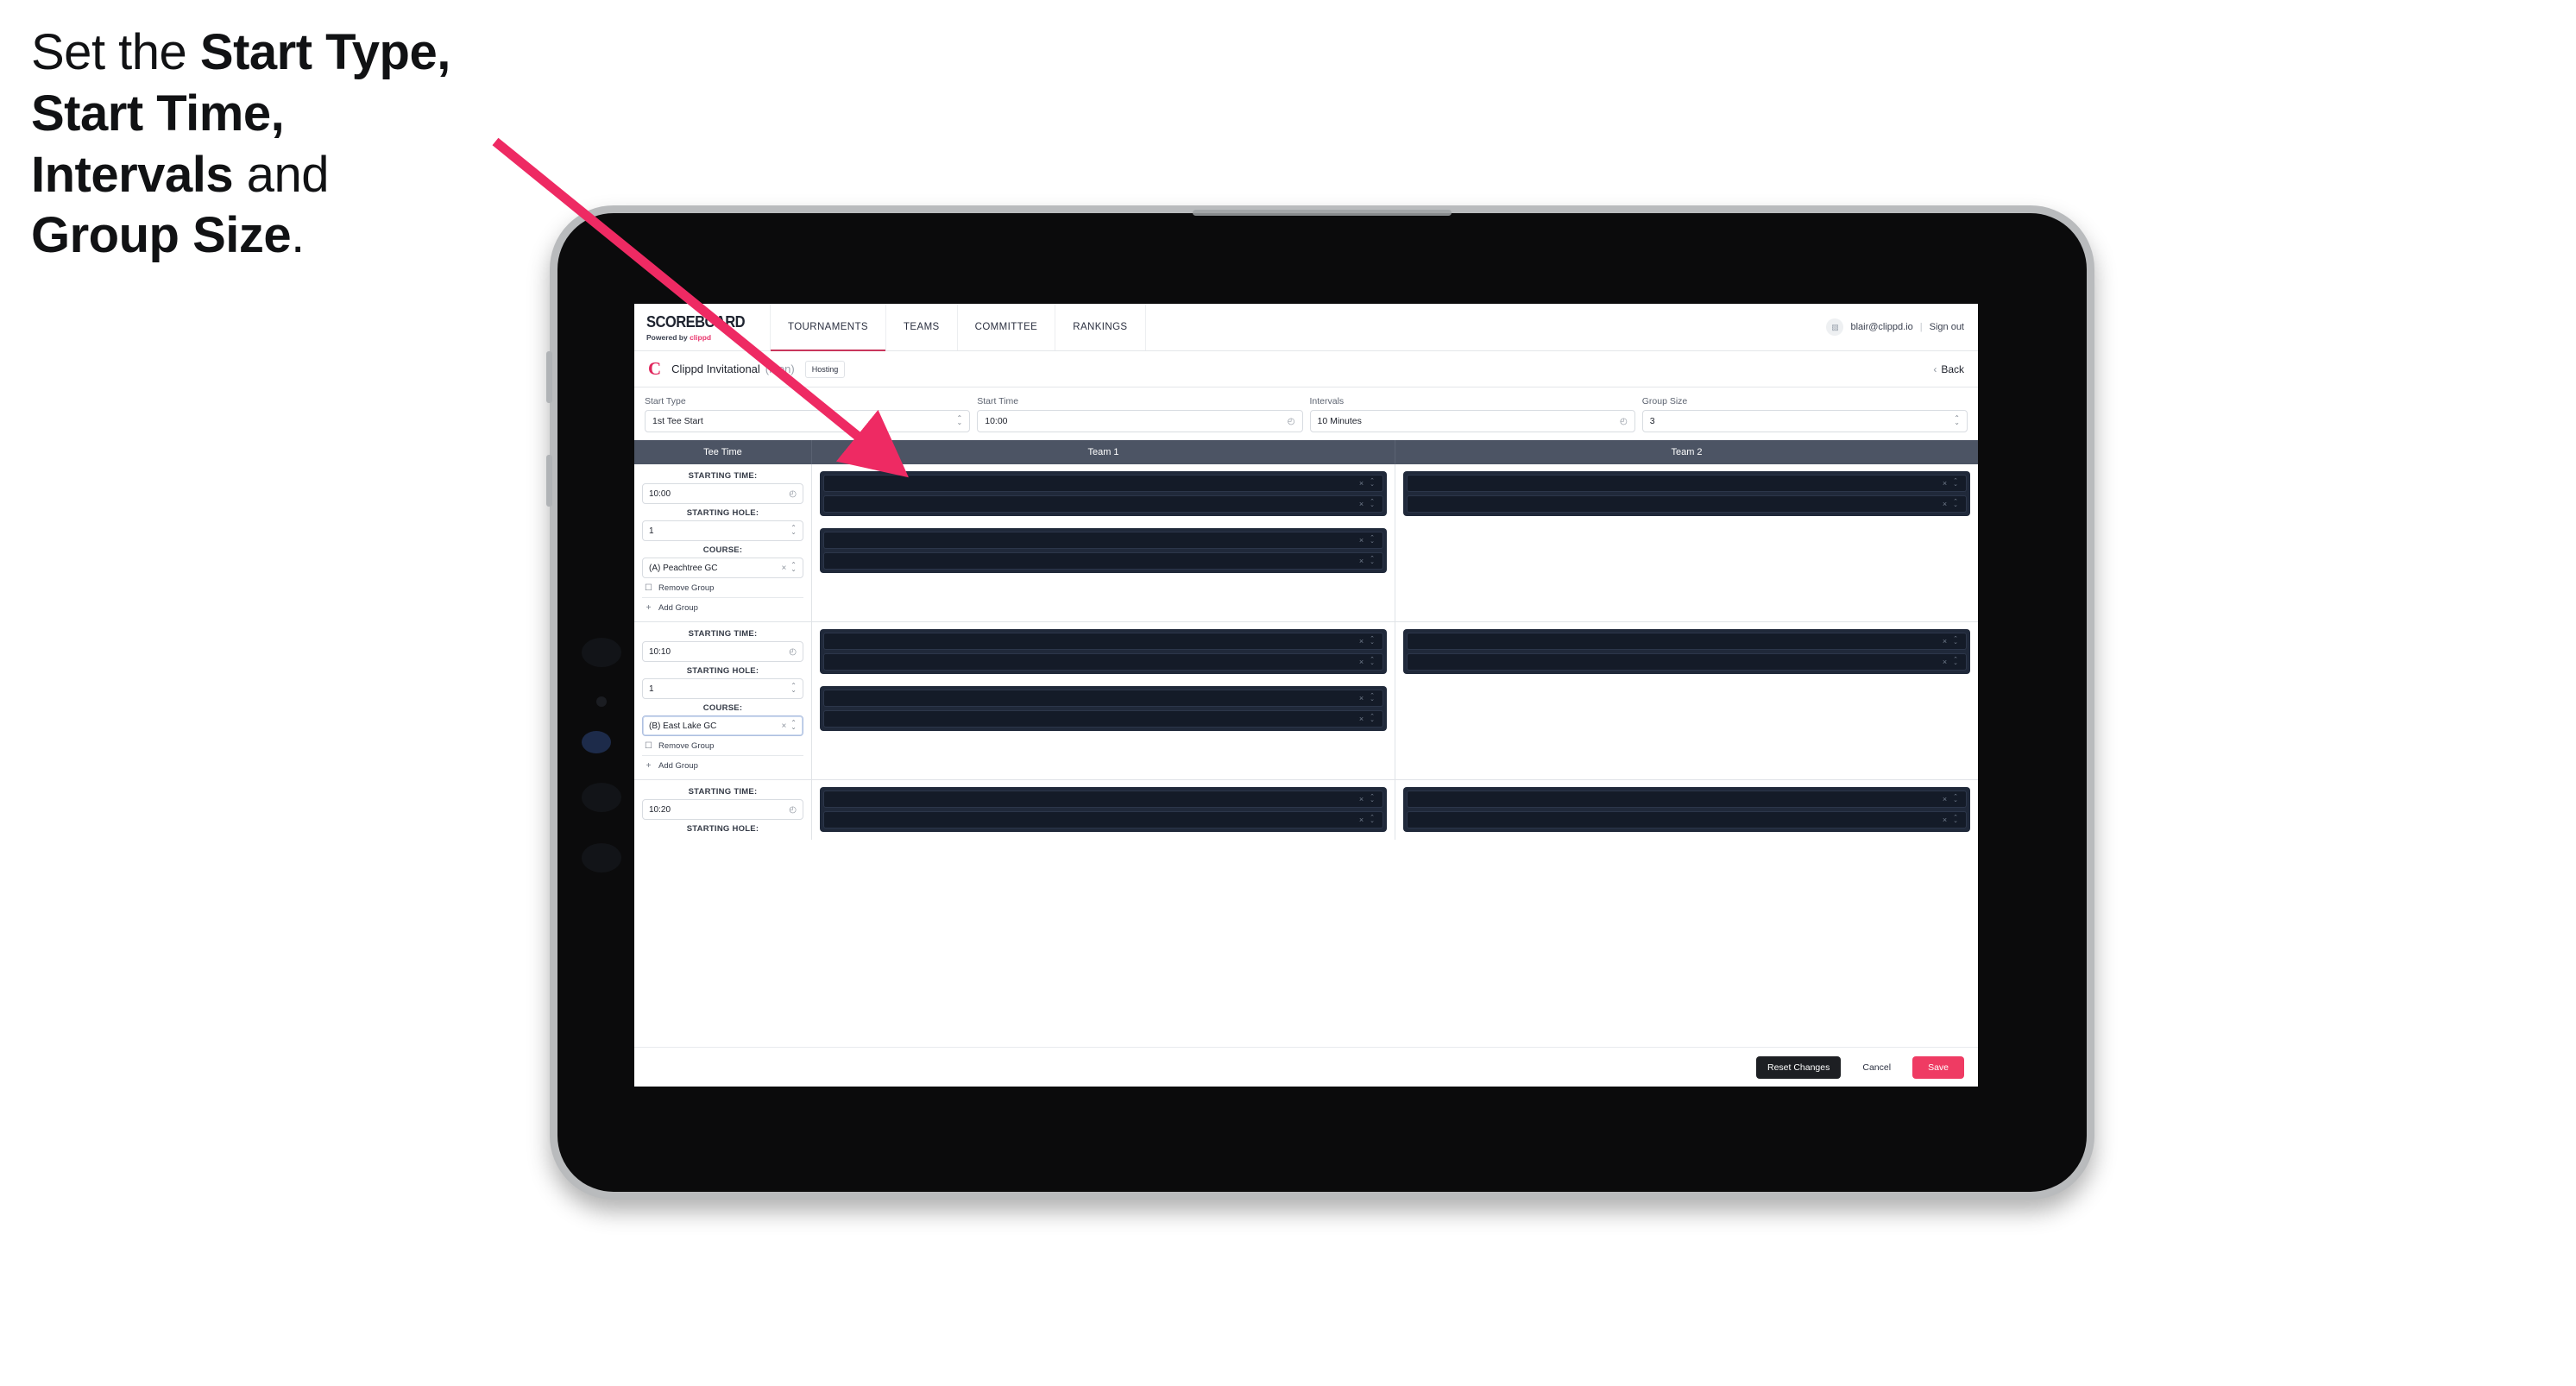 This screenshot has height=1386, width=2576. What do you see at coordinates (1949, 369) in the screenshot?
I see `back-button: ‹ Back` at bounding box center [1949, 369].